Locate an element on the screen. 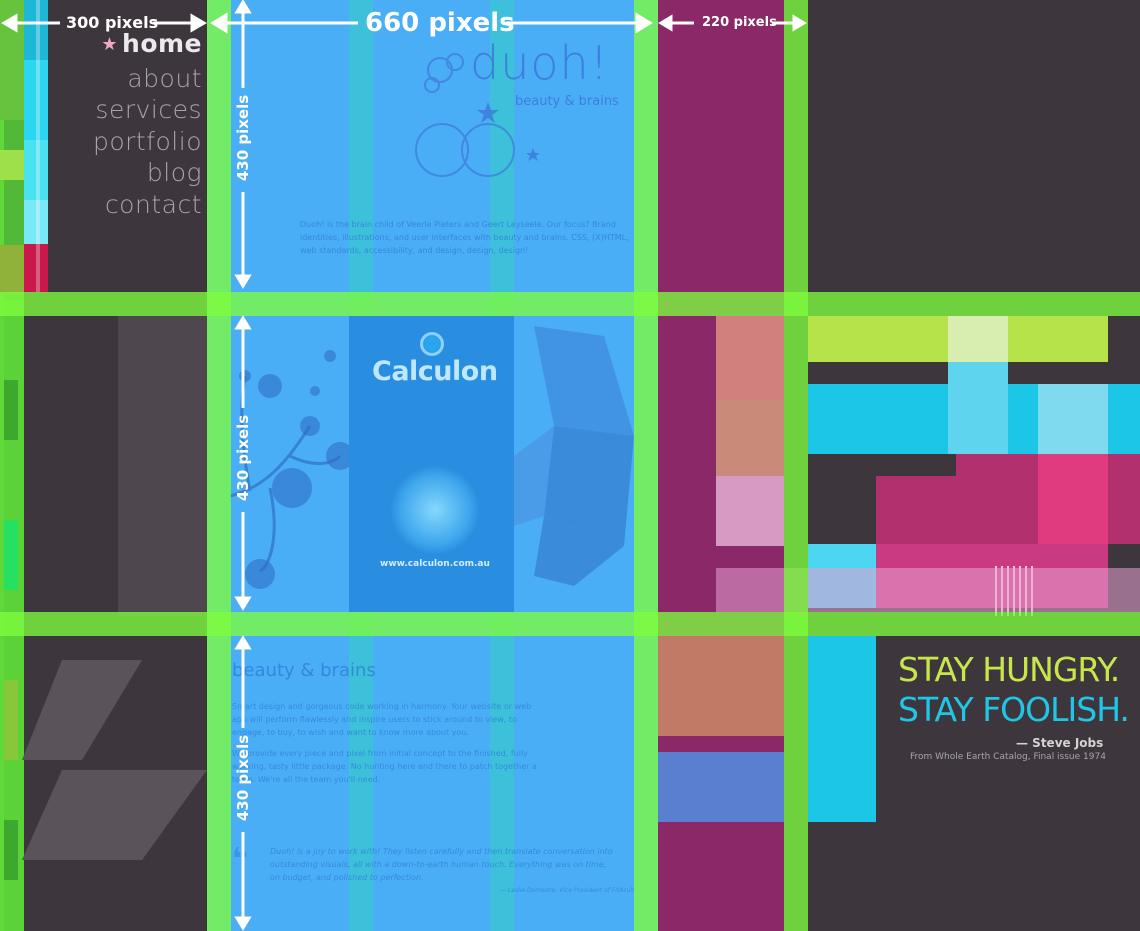 This screenshot has height=931, width=1140. measure-label-left: 300 pixels is located at coordinates (112, 22).